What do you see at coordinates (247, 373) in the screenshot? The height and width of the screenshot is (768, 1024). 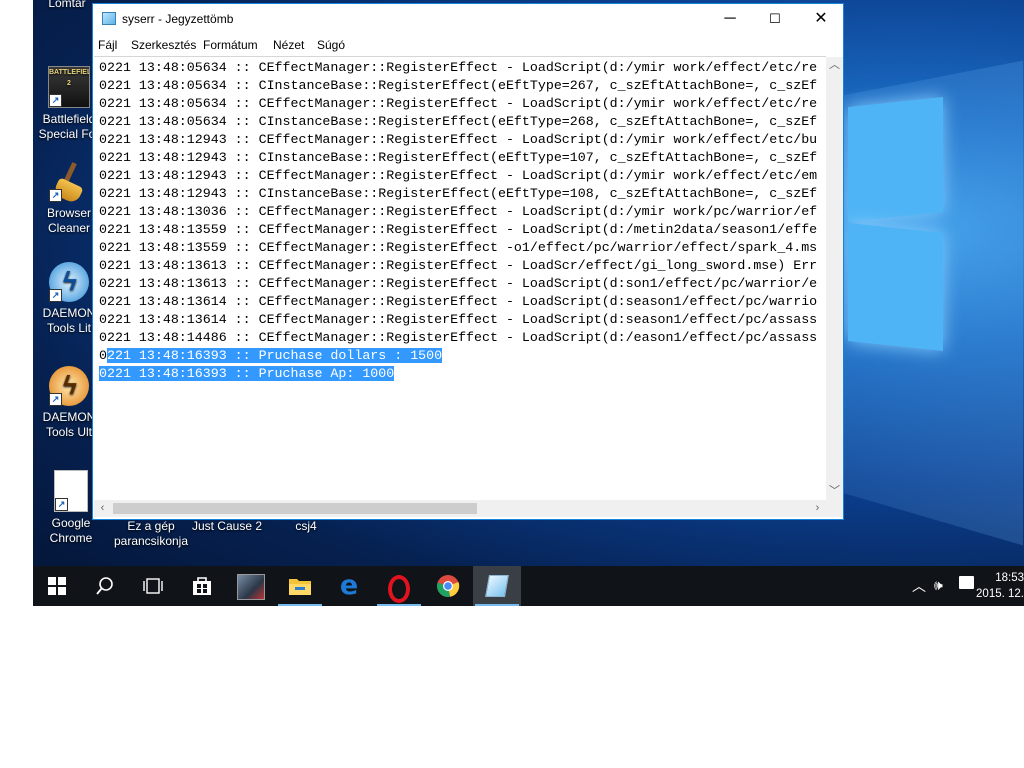 I see `selected-text: 0221 13:48:16393 :: Pruchase Ap: 1000` at bounding box center [247, 373].